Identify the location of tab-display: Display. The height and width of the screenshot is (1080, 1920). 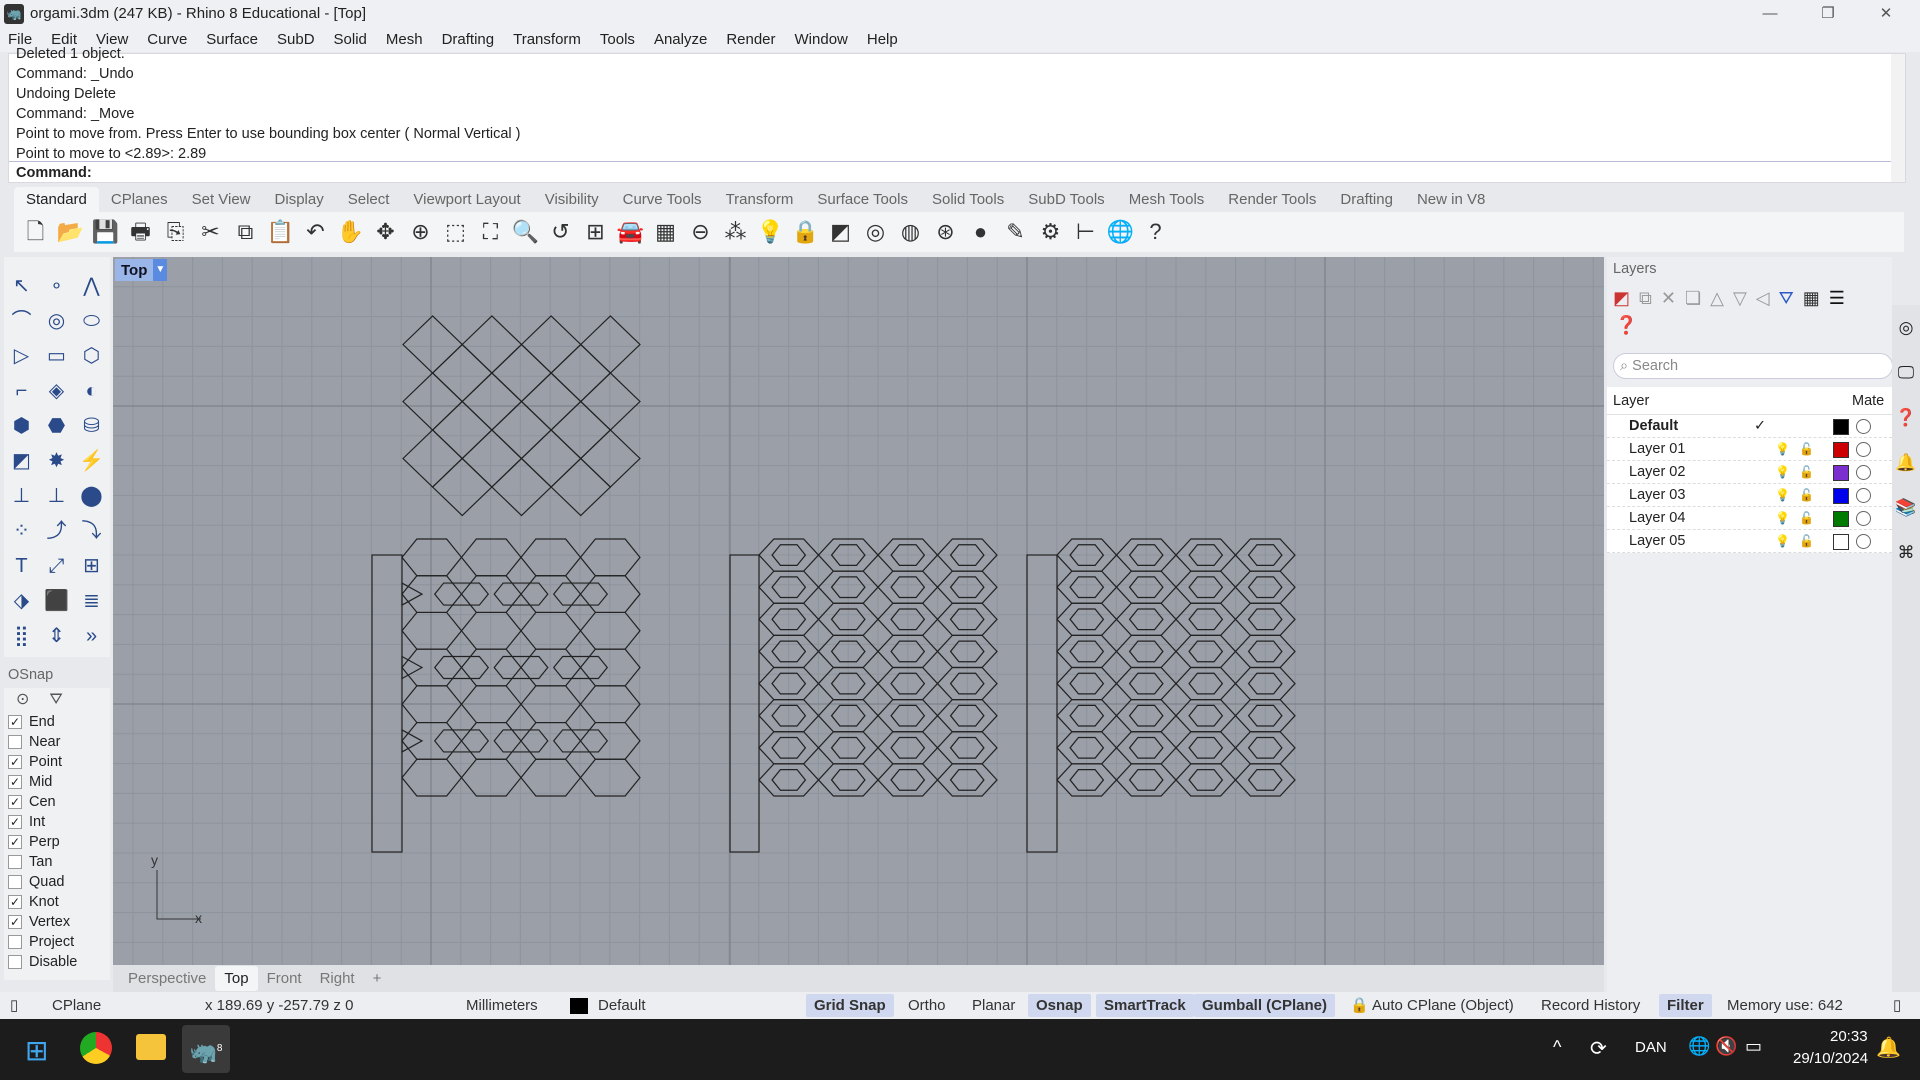
(299, 199).